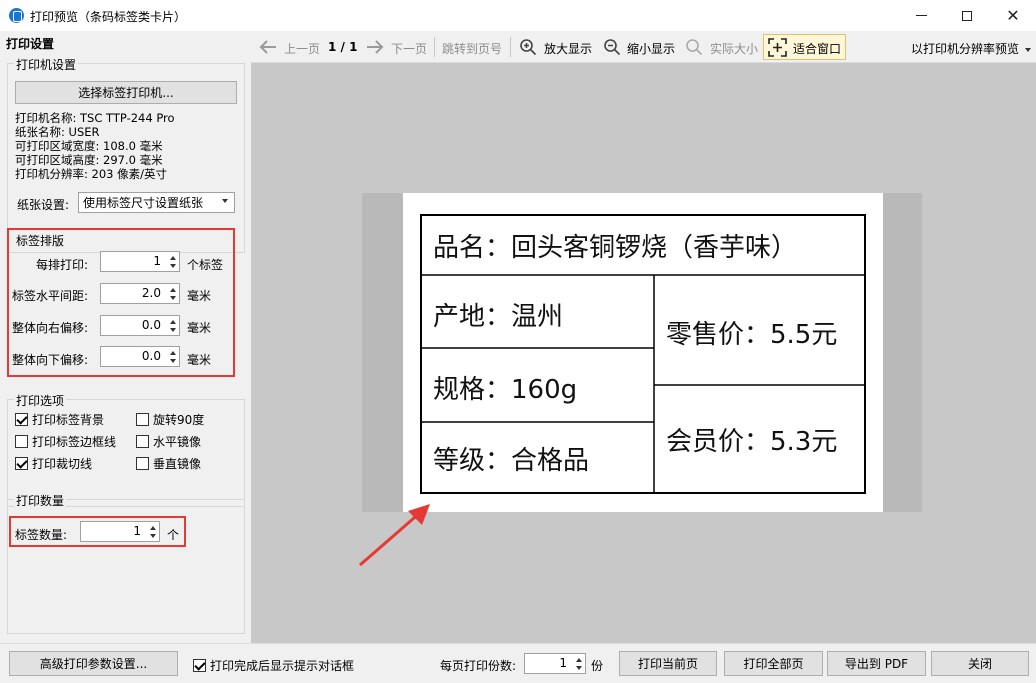  I want to click on fit-window-button: 适合窗口, so click(804, 47).